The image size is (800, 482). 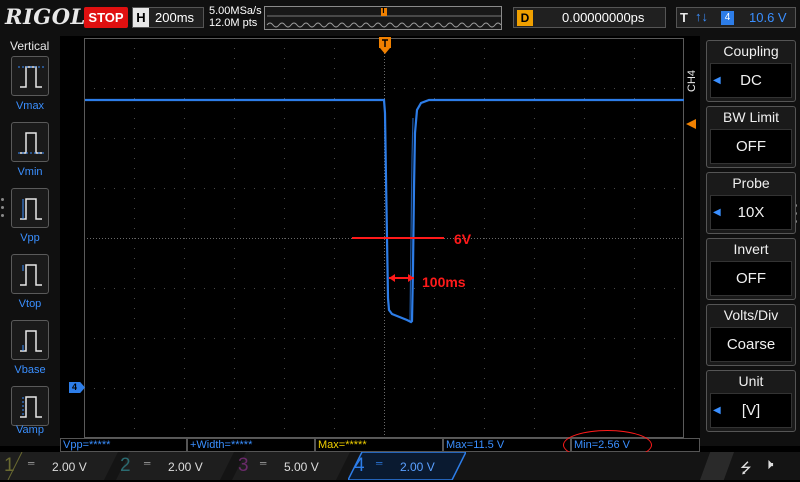 I want to click on channel-4-scale: 2.00 V, so click(x=417, y=467).